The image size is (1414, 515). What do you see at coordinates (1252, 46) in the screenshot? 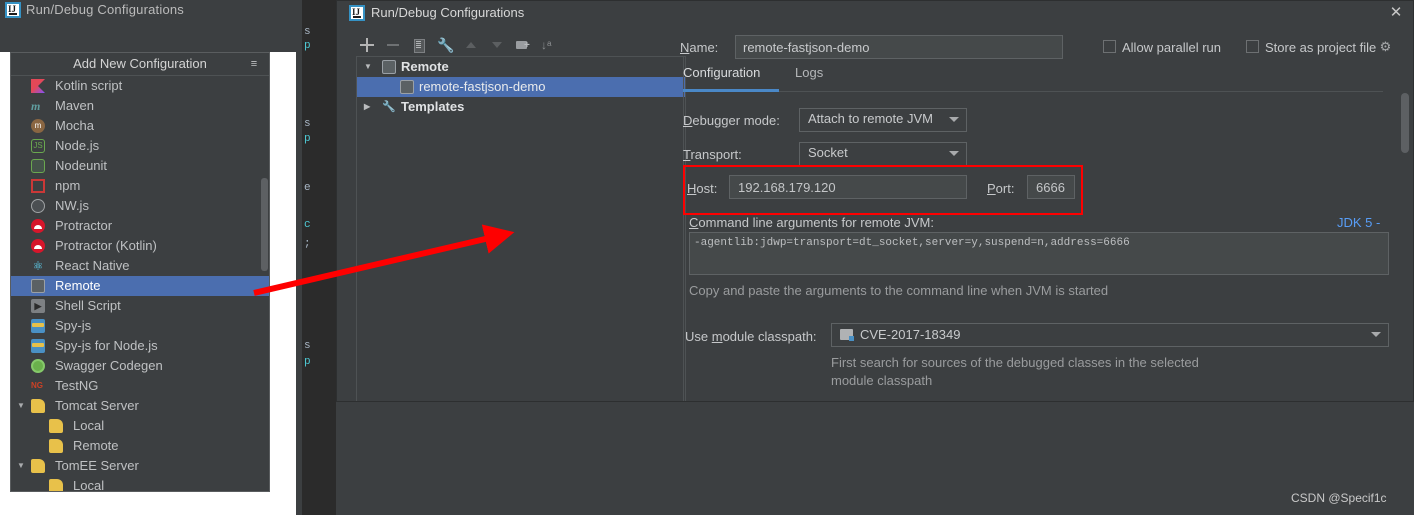
I see `store-as-project-file-checkbox` at bounding box center [1252, 46].